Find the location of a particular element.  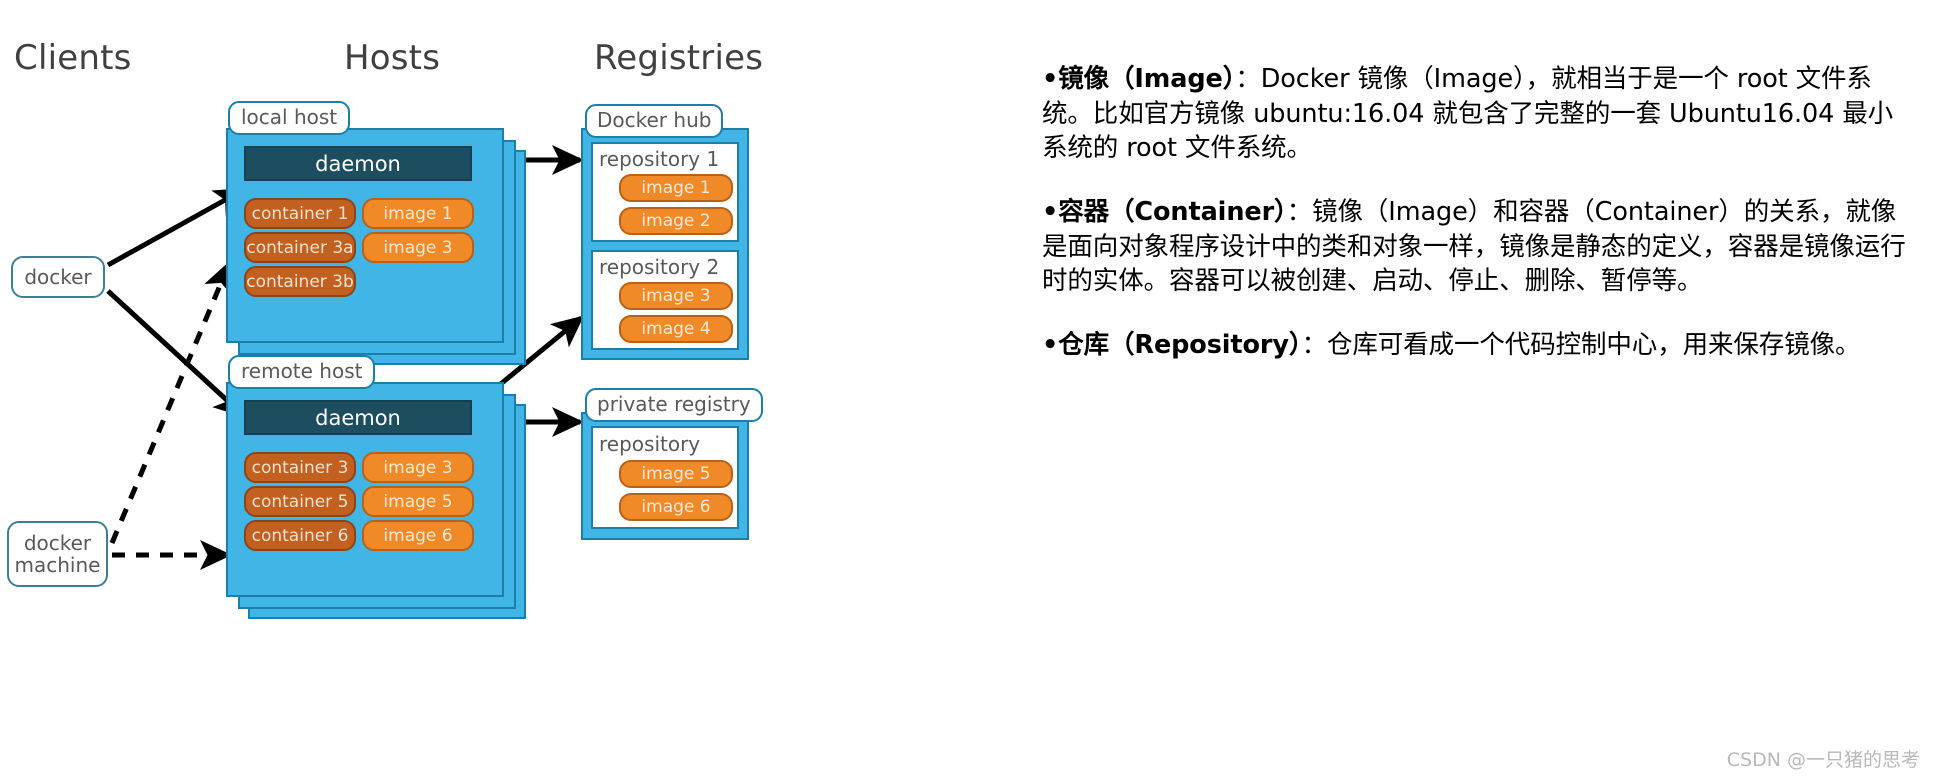

docker-hub-repository-1: repository 1 image 1 image 2 is located at coordinates (665, 192).